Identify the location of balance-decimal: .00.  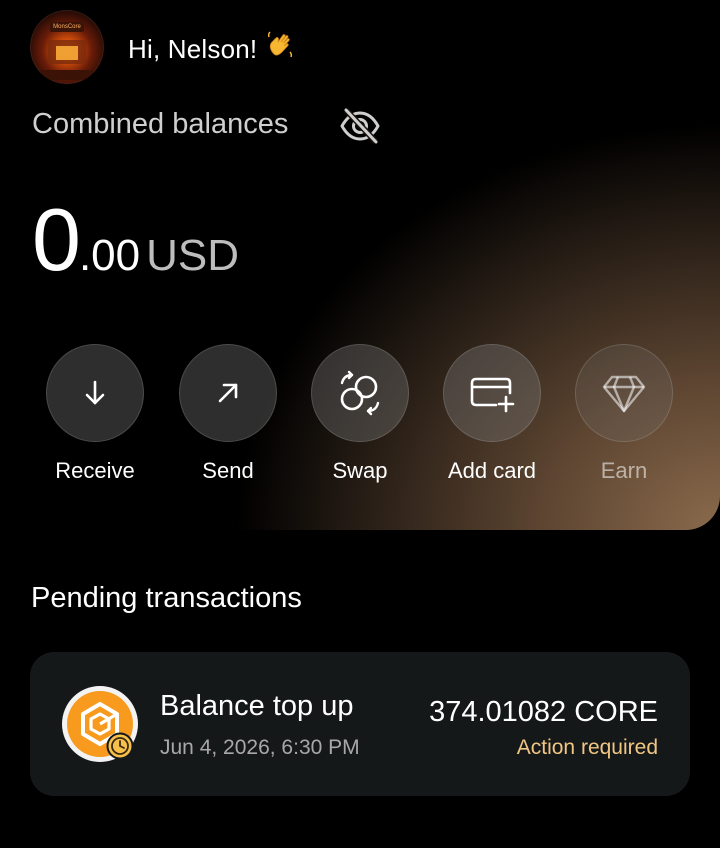
(109, 255).